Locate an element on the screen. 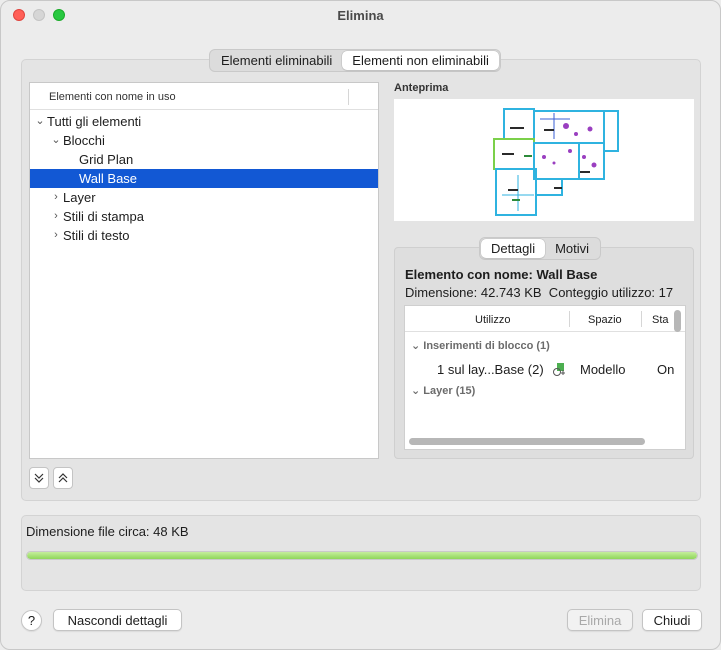  tree-item-label: Wall Base is located at coordinates (108, 178).